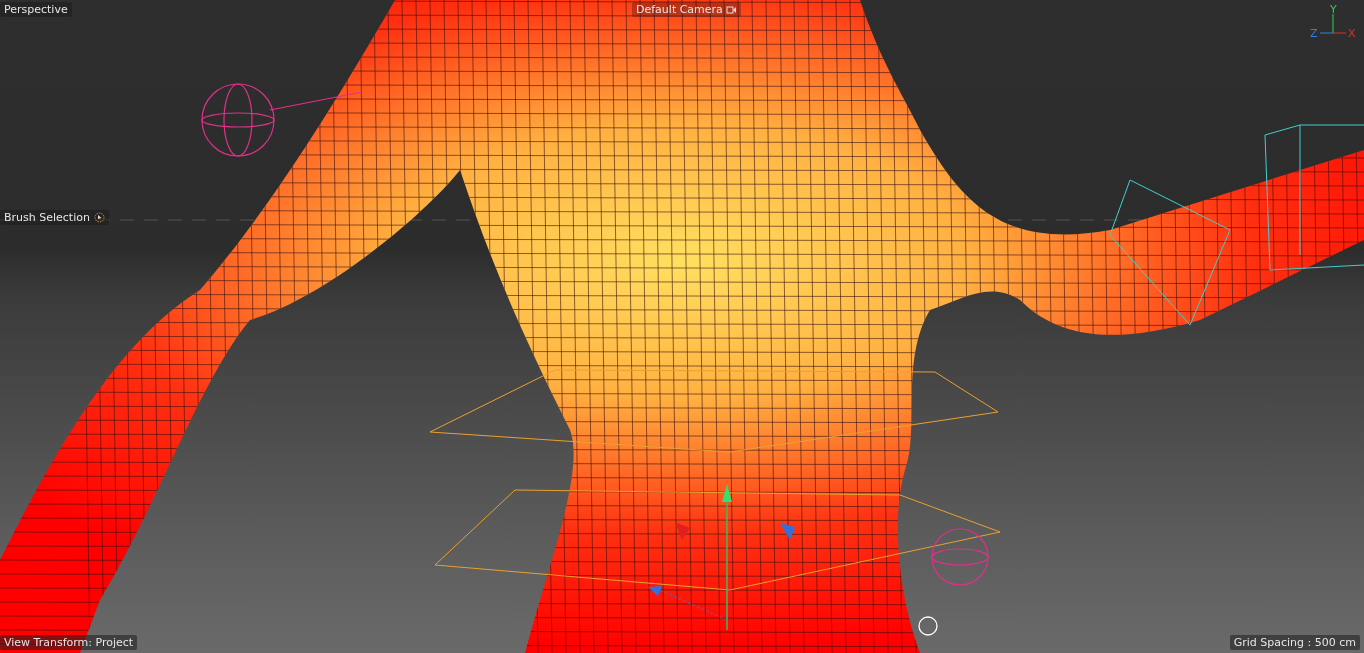 This screenshot has height=653, width=1364. I want to click on camera-icon, so click(731, 9).